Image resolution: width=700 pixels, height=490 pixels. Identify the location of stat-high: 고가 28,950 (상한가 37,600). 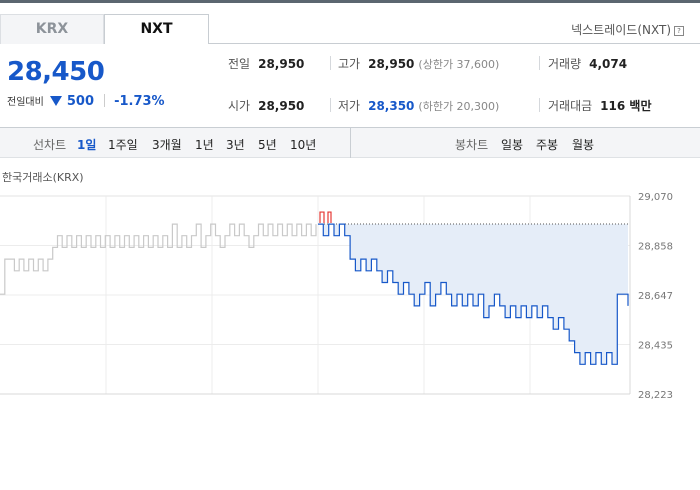
(418, 63).